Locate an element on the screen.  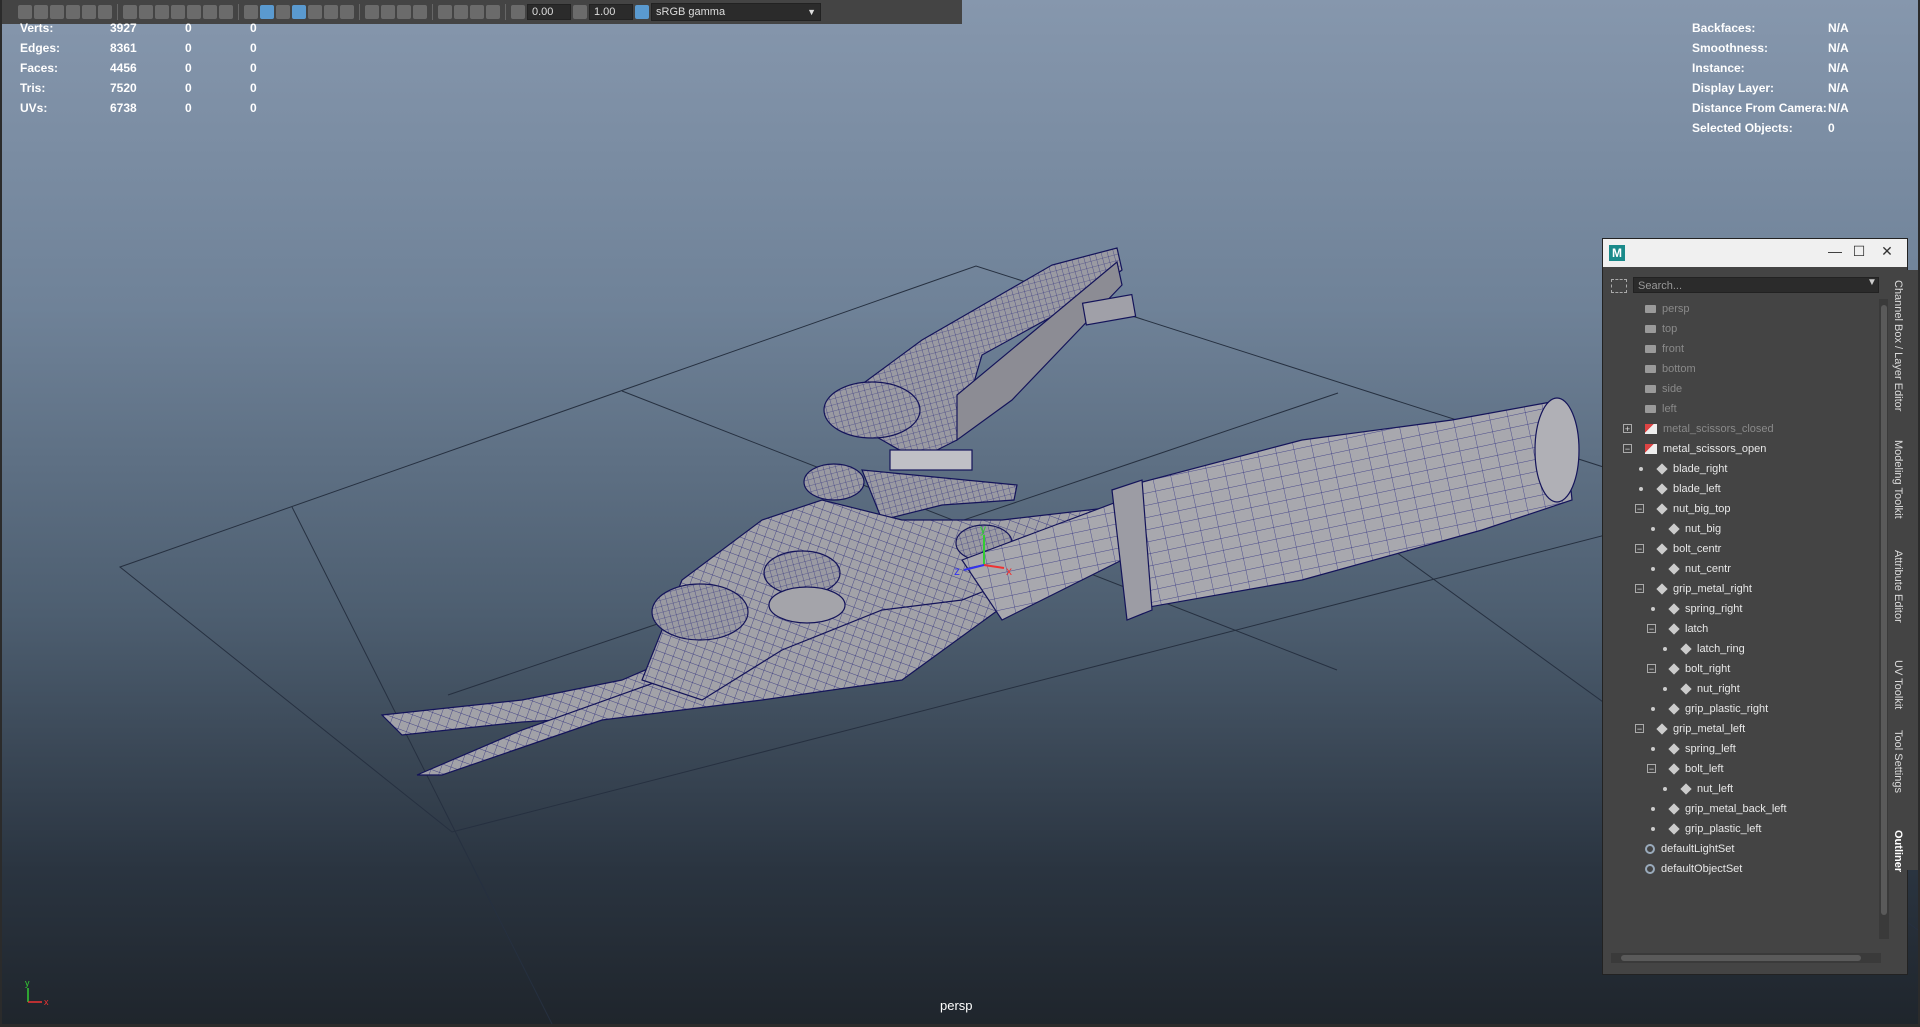
shadows-icon is located at coordinates (347, 12).